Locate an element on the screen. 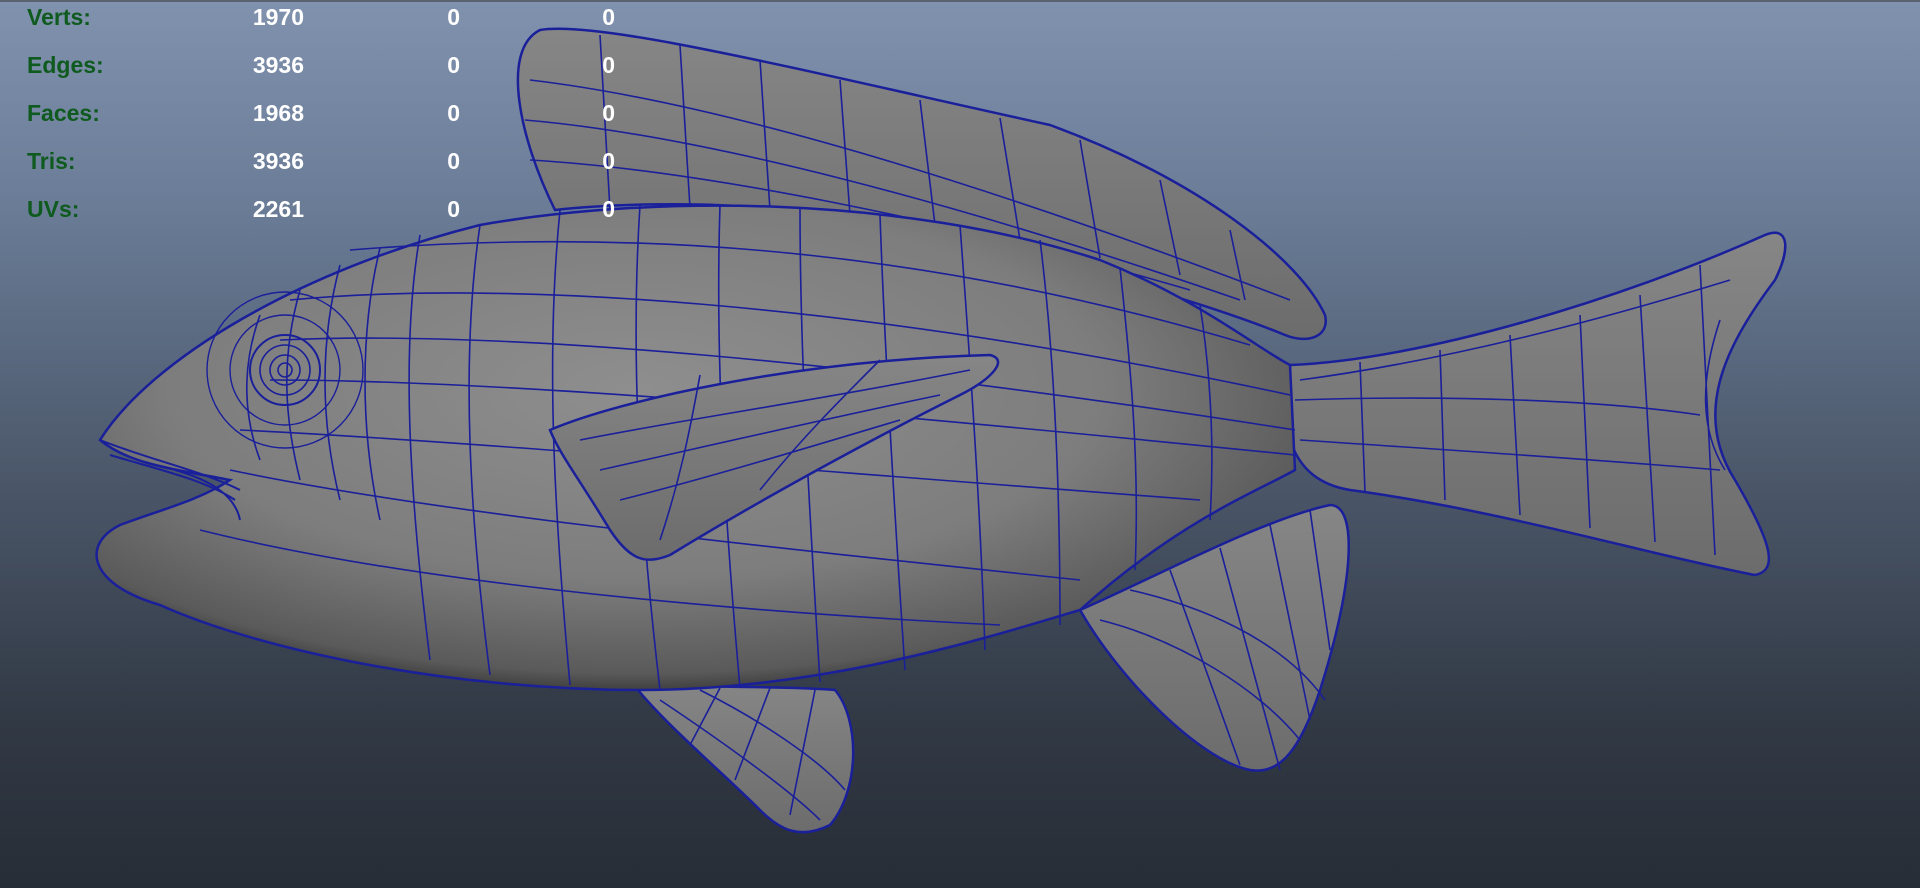  hud-label: Verts: is located at coordinates (59, 17).